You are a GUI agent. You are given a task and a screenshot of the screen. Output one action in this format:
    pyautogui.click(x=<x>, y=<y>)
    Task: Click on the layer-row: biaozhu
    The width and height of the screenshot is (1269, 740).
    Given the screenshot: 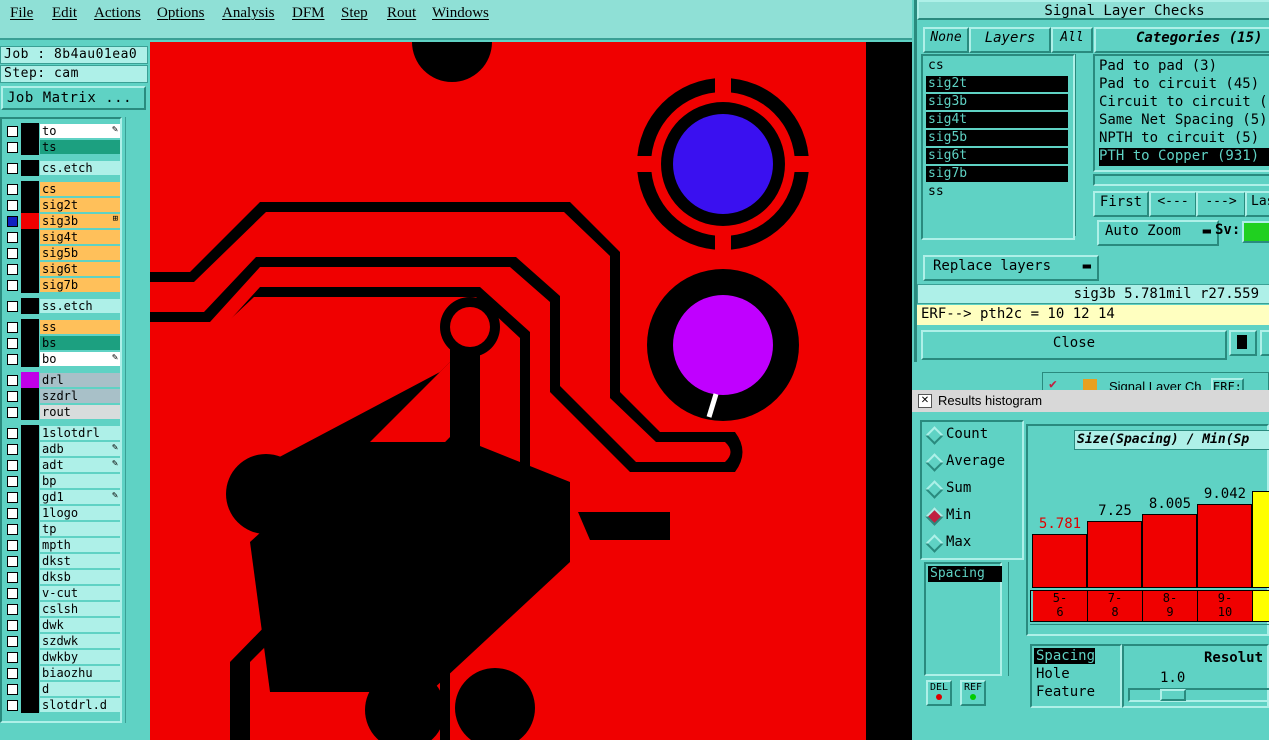 What is the action you would take?
    pyautogui.click(x=62, y=673)
    